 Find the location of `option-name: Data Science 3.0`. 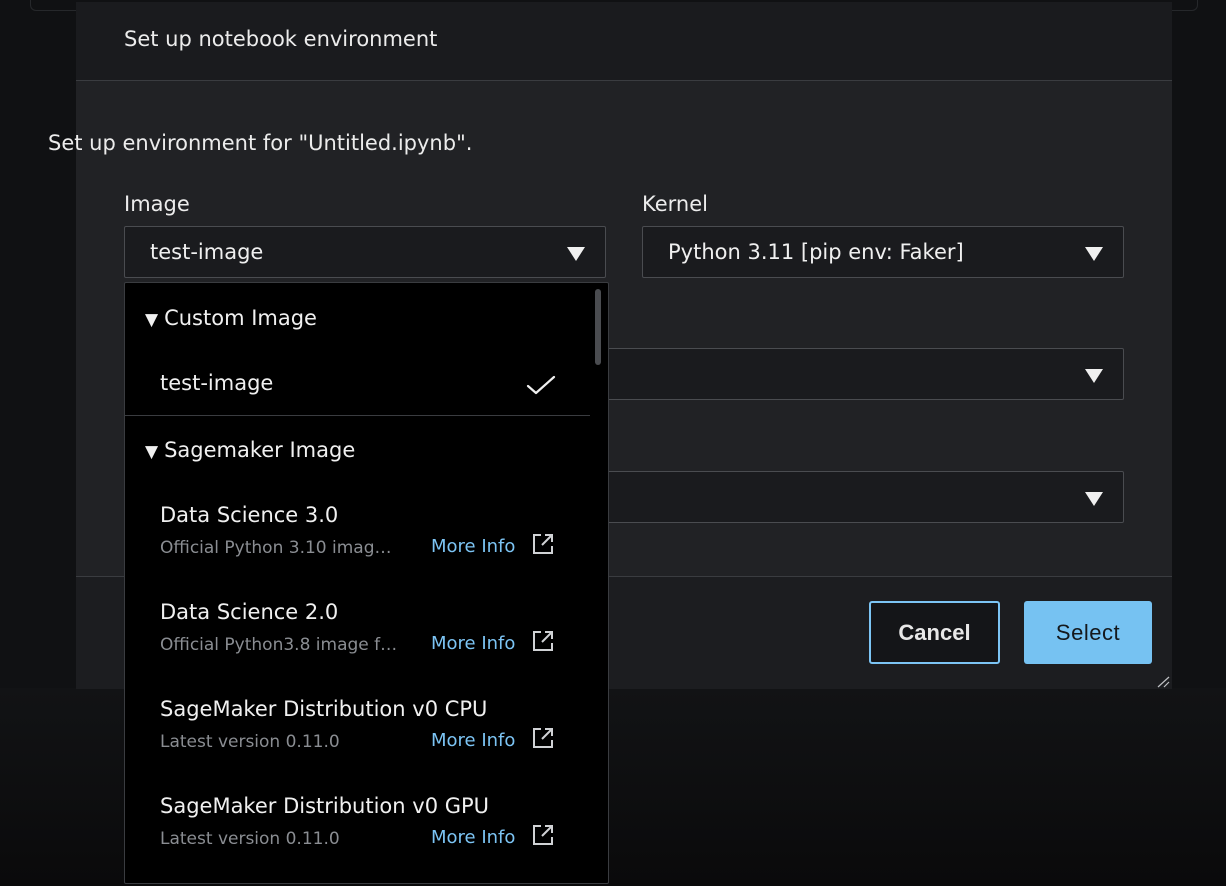

option-name: Data Science 3.0 is located at coordinates (249, 515).